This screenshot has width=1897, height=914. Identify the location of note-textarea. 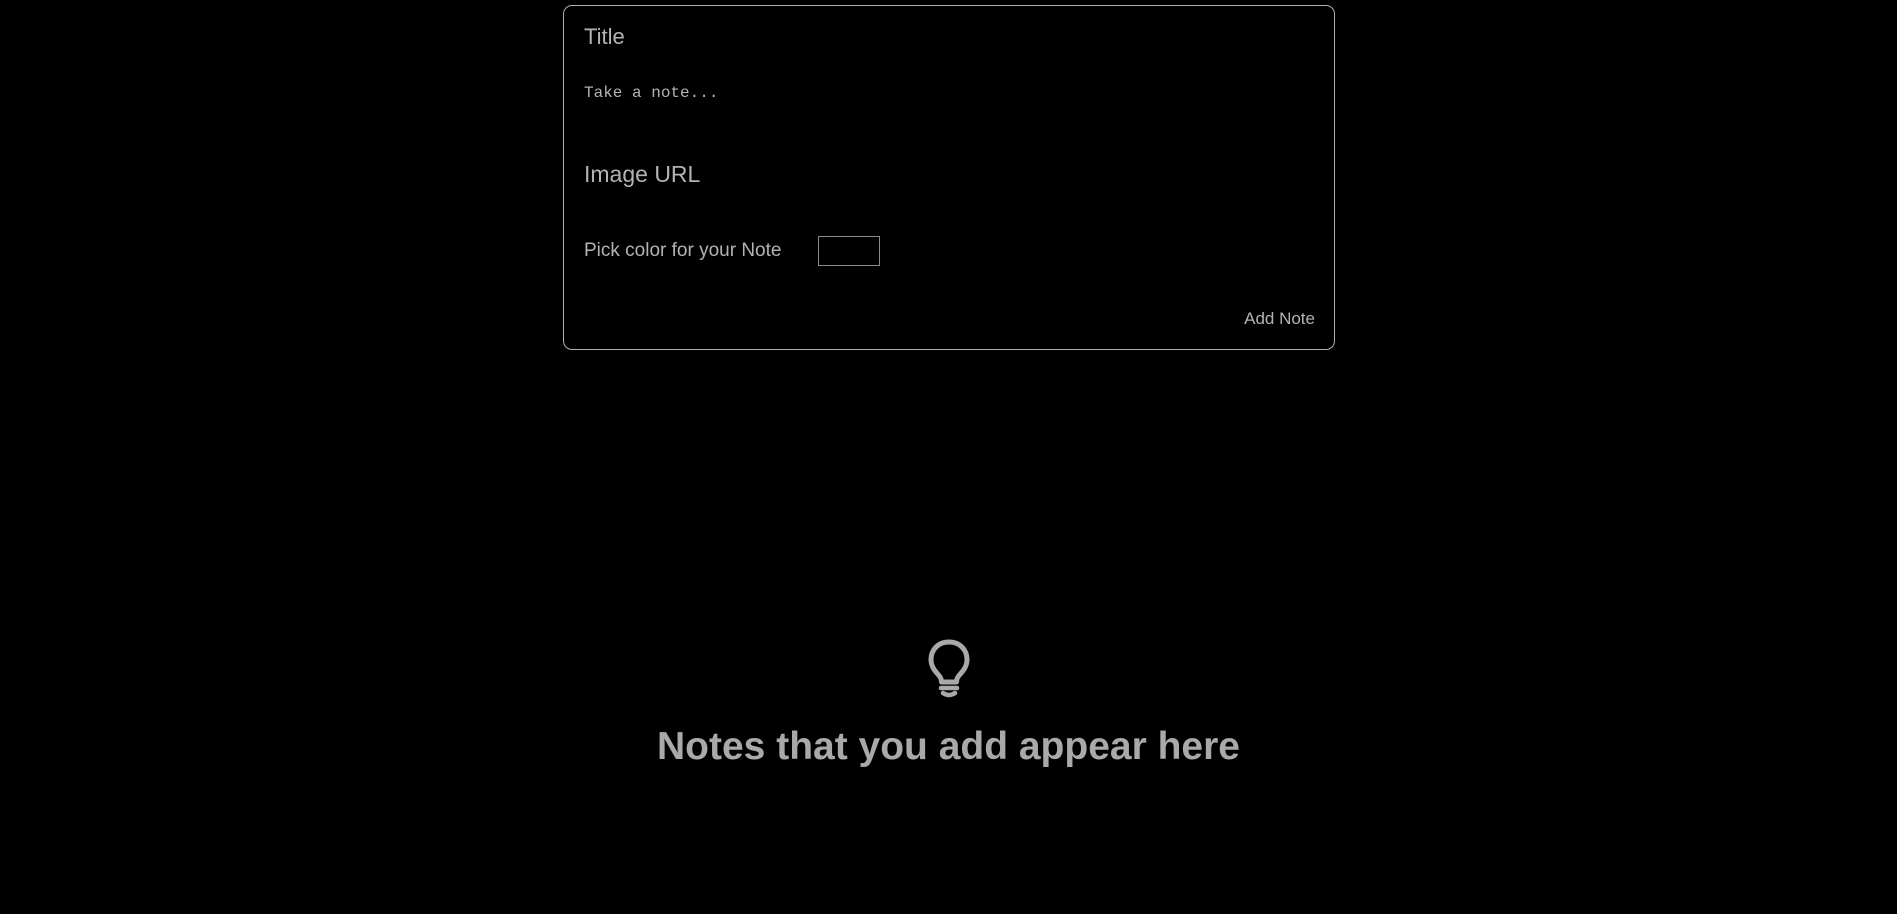
(934, 104).